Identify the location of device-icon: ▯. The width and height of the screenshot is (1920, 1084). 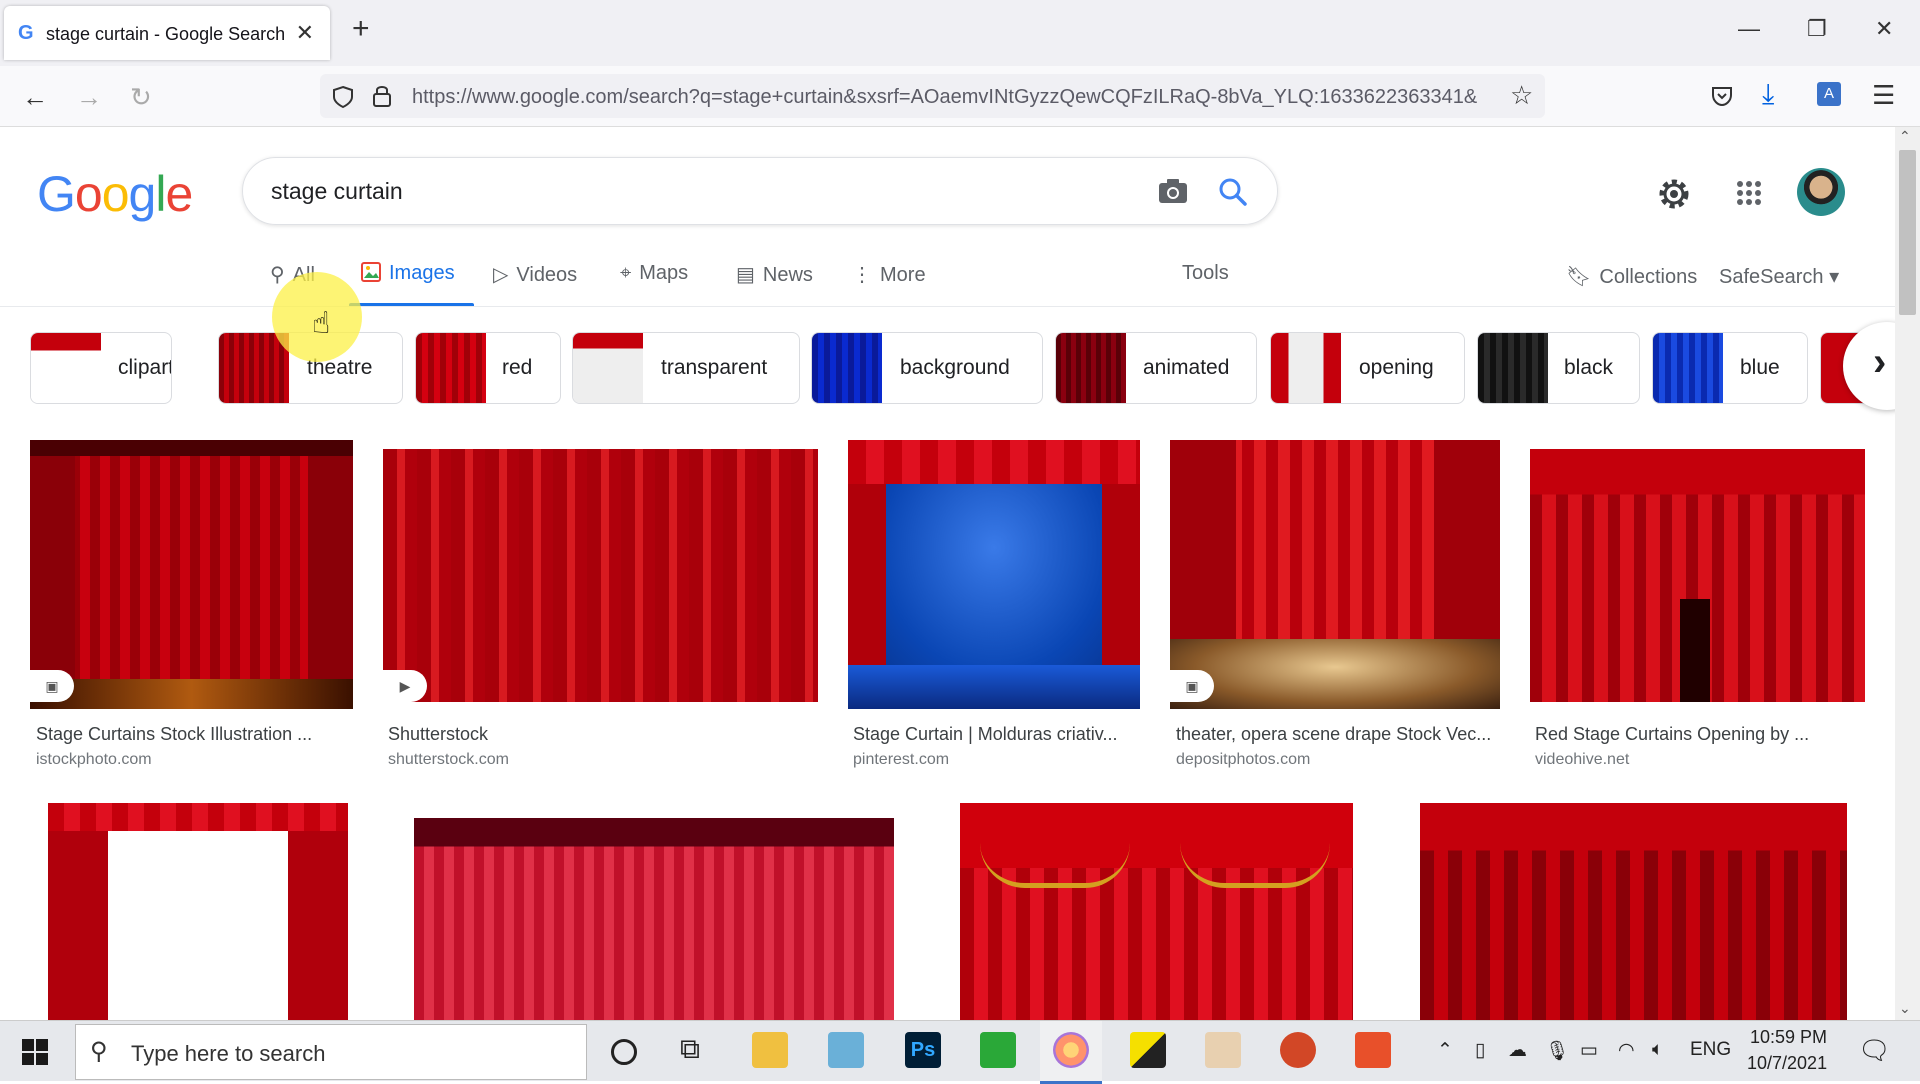
(1480, 1050).